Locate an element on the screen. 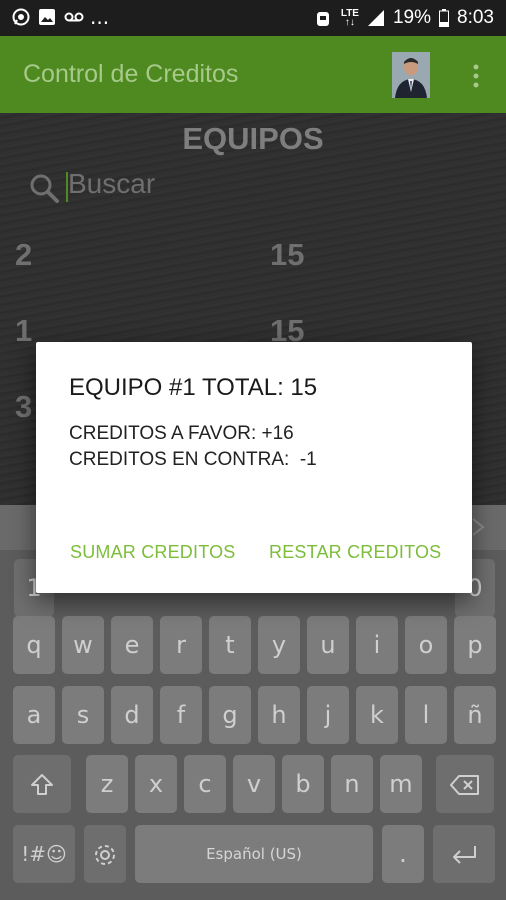  signal-icon is located at coordinates (376, 18).